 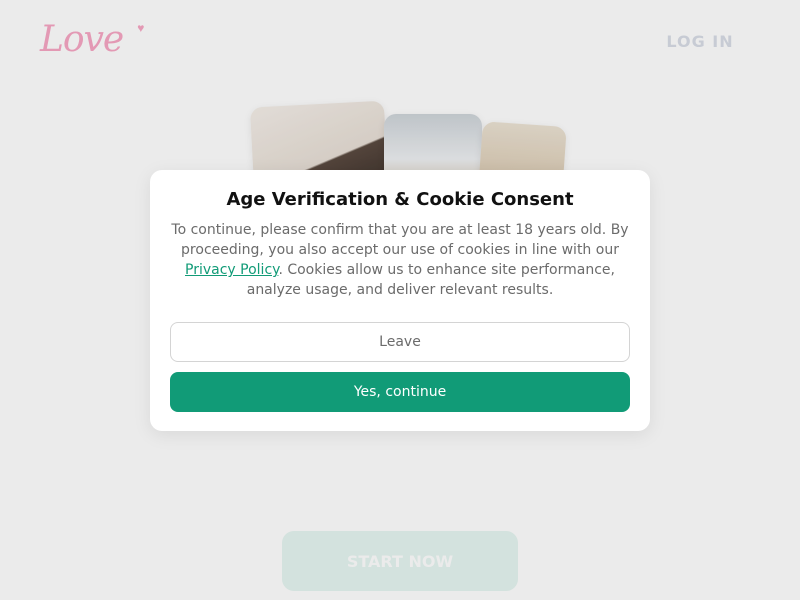 I want to click on privacy-policy-link: Privacy Policy, so click(x=231, y=270).